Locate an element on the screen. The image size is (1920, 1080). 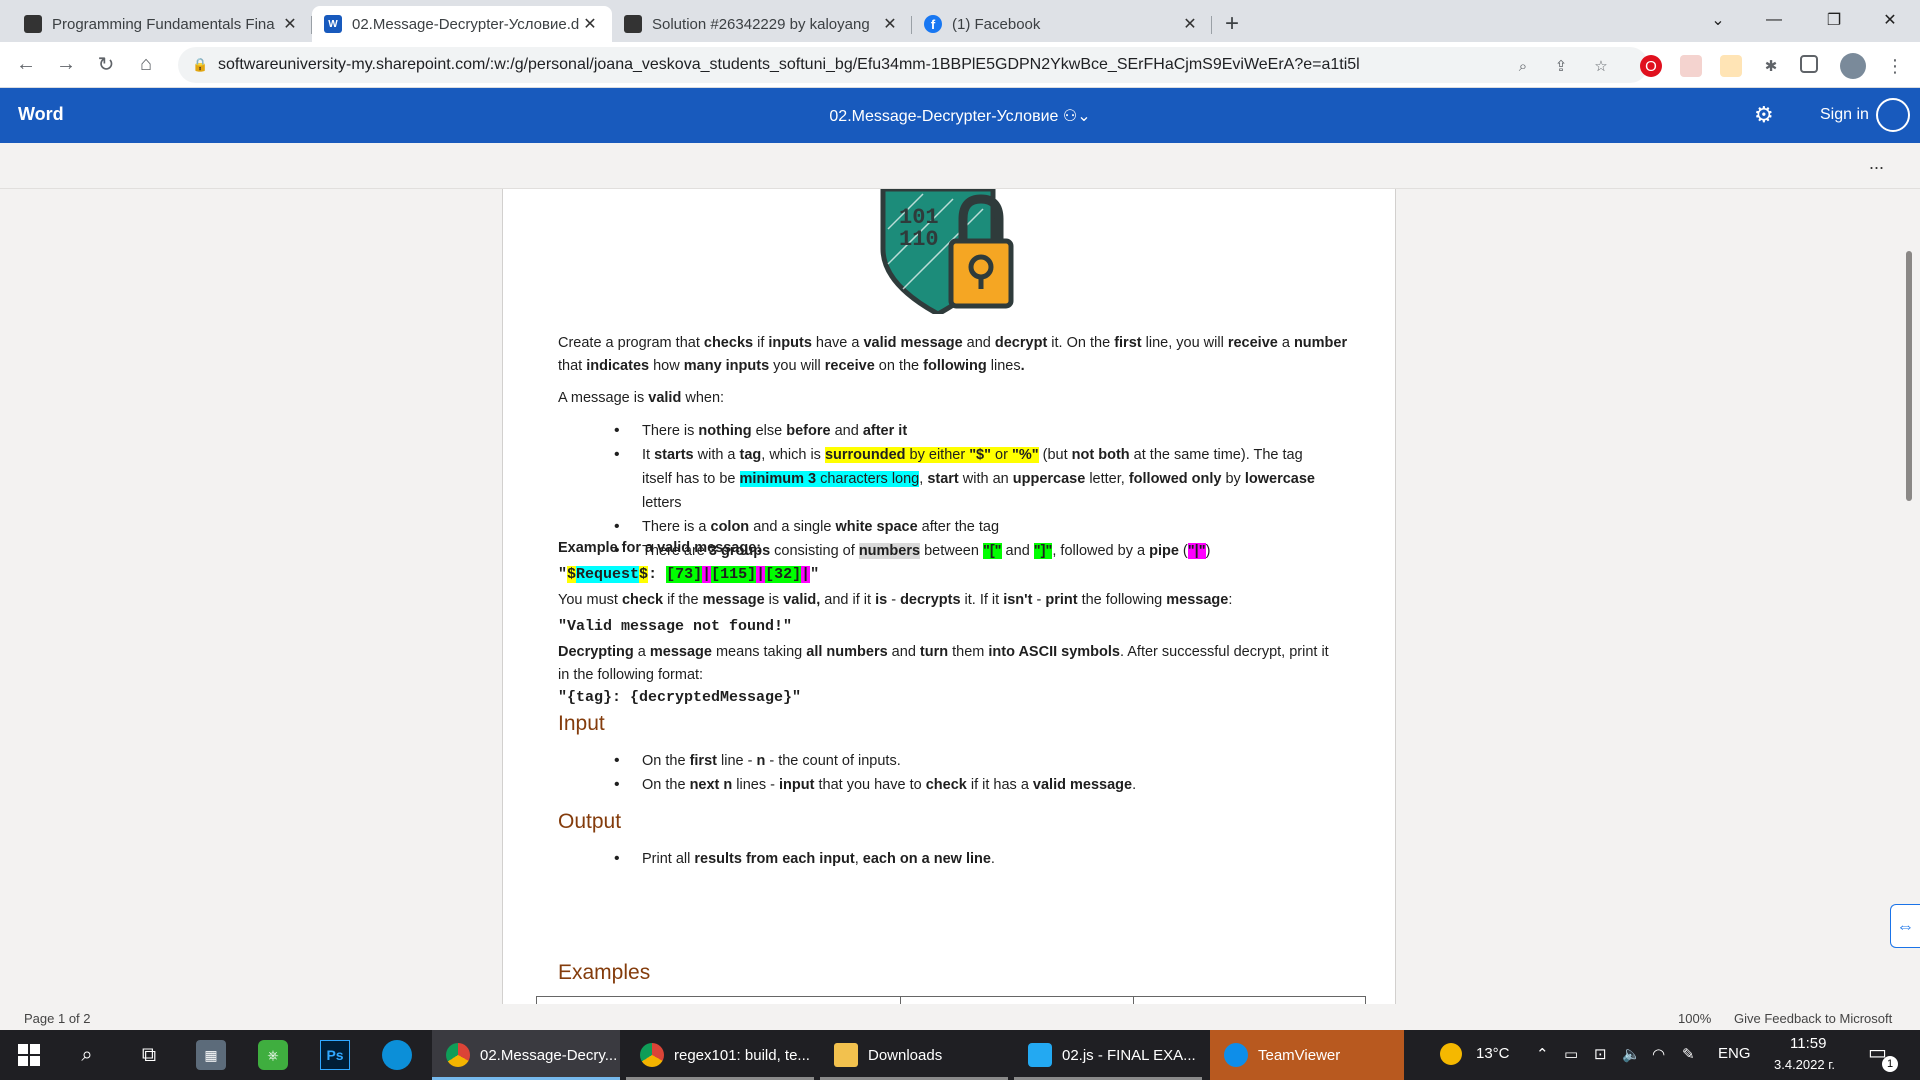
valid-when-paragraph: A message is valid when: is located at coordinates (641, 398).